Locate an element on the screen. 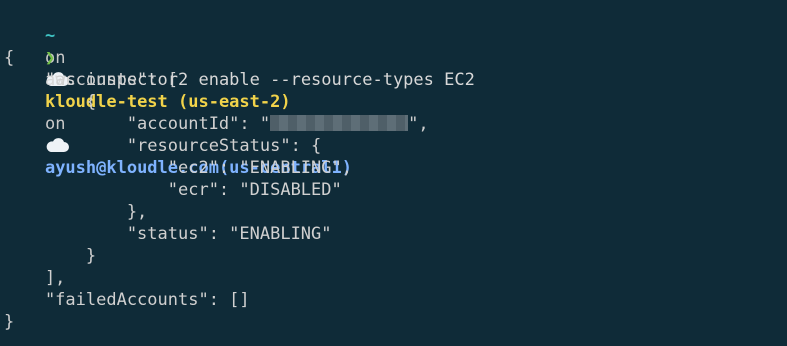 This screenshot has width=787, height=346. output-line: ], is located at coordinates (35, 278).